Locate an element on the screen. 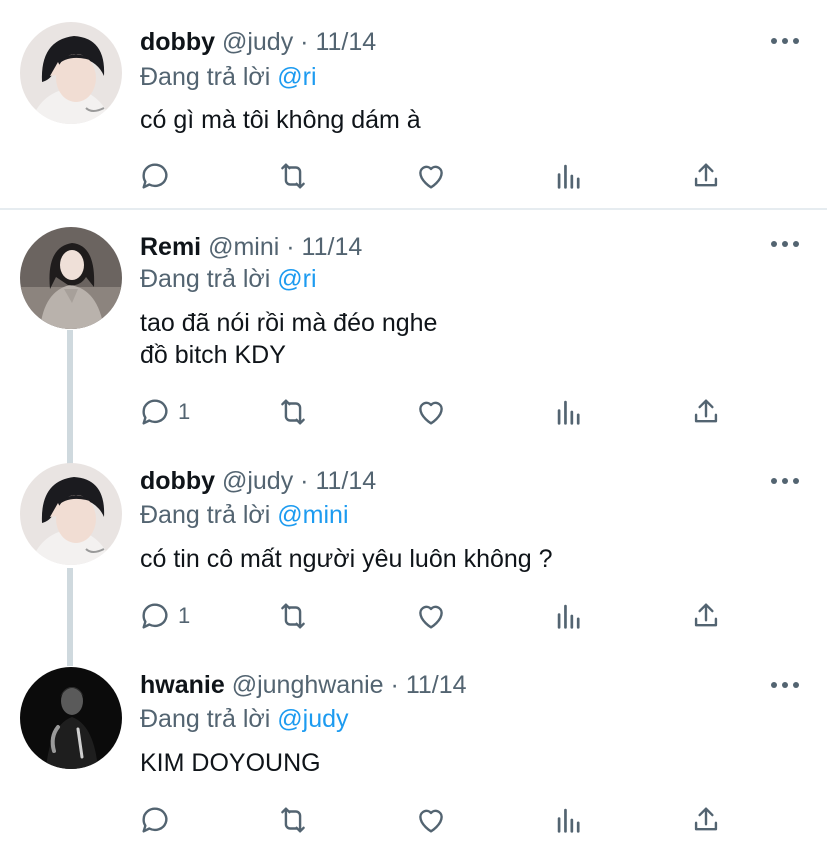  replying-to: Đang trả lời @judy is located at coordinates (244, 719).